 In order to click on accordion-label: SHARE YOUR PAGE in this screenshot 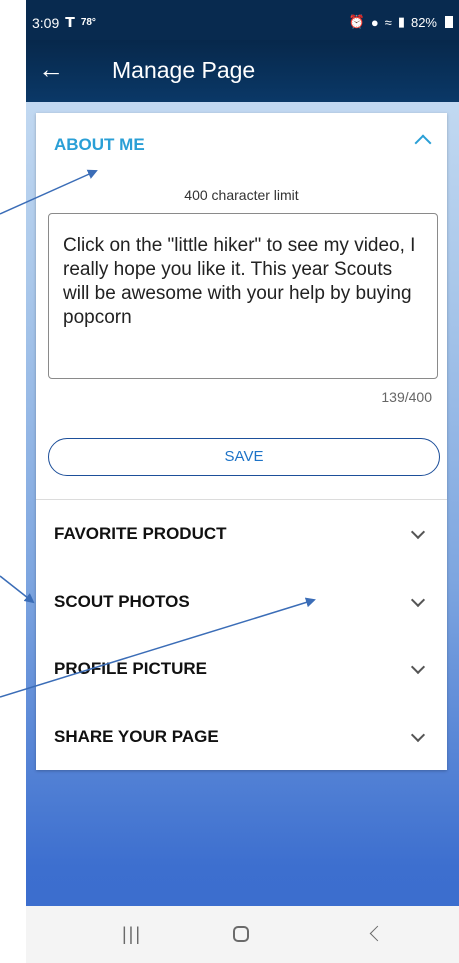, I will do `click(136, 736)`.